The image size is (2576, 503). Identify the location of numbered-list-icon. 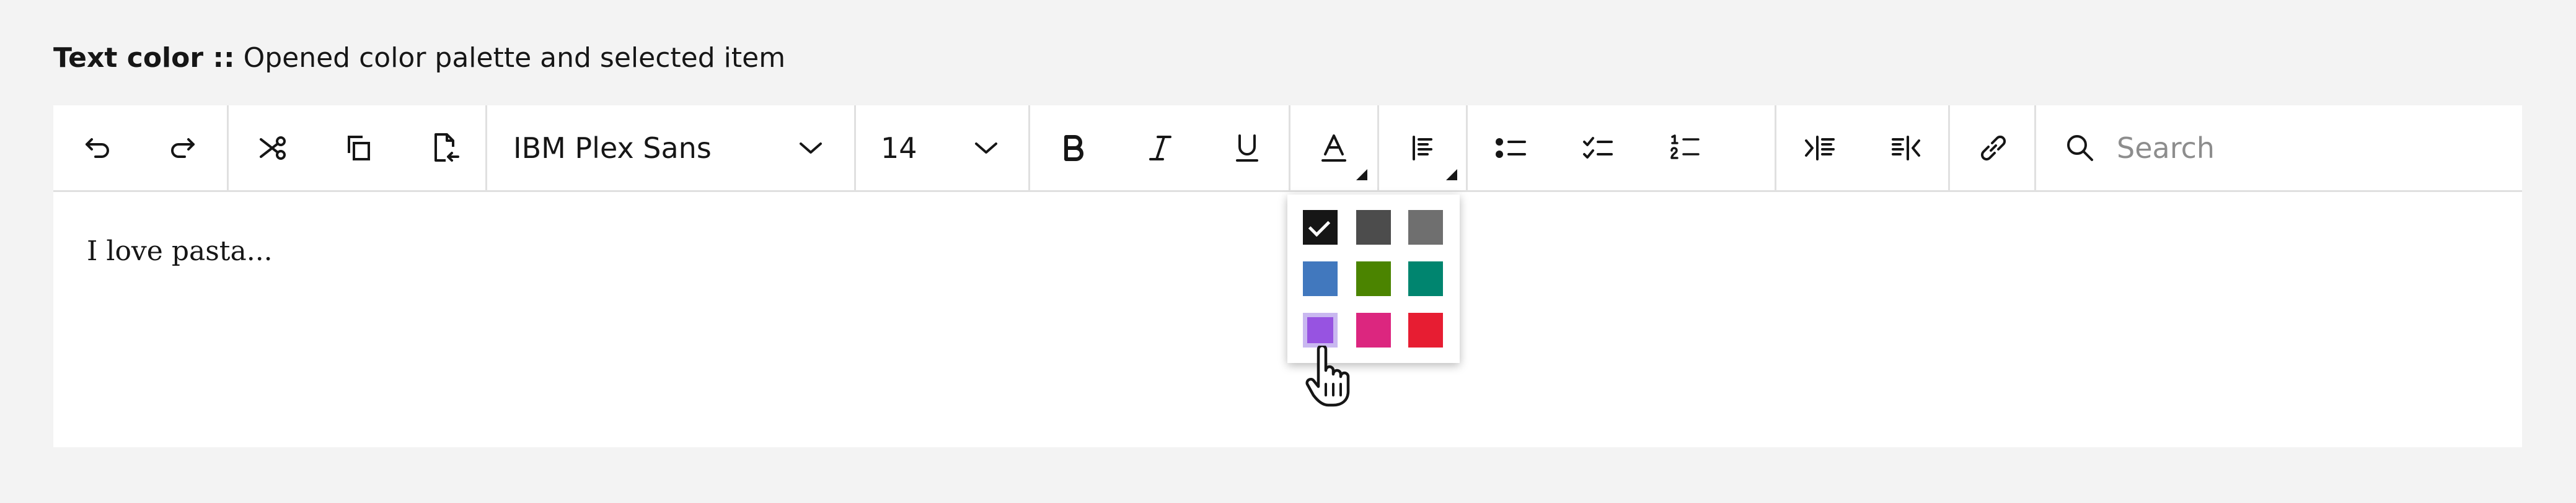
(1685, 146).